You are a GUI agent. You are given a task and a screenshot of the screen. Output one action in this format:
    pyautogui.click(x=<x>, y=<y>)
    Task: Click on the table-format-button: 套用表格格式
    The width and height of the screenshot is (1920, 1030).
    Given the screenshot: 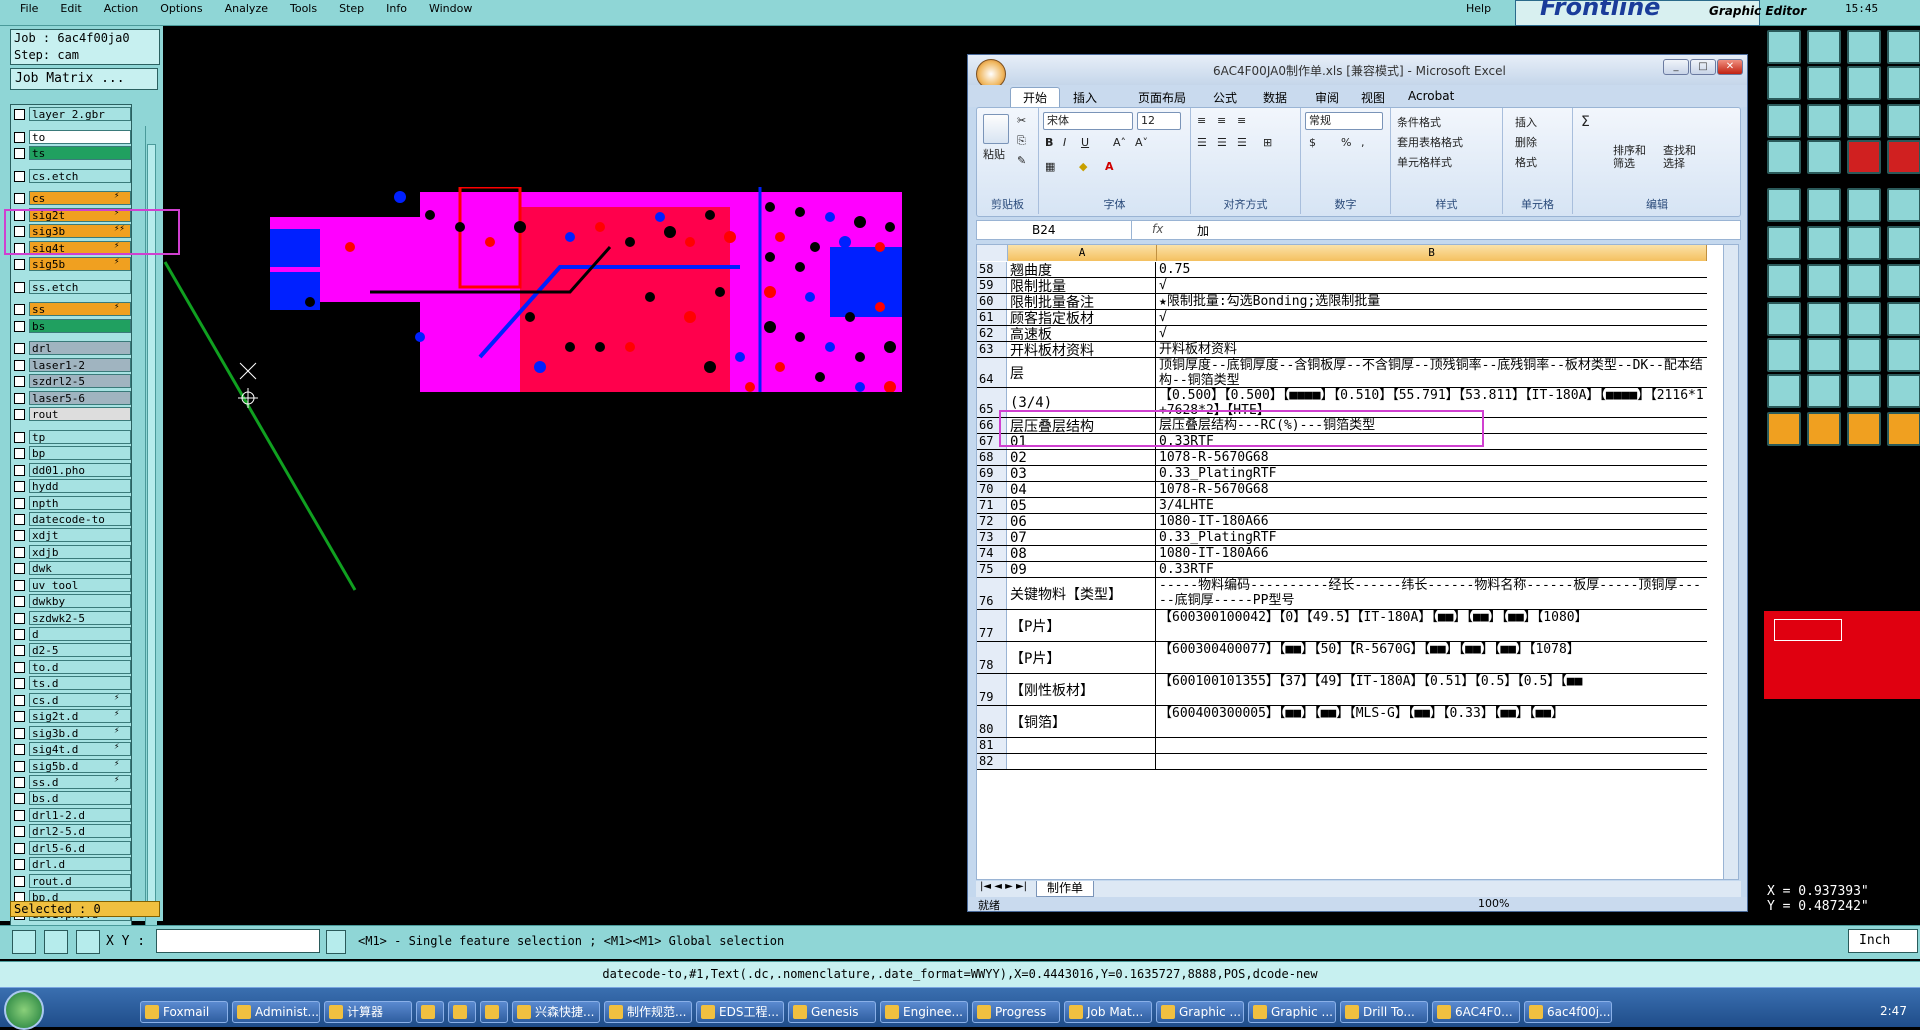 What is the action you would take?
    pyautogui.click(x=1430, y=142)
    